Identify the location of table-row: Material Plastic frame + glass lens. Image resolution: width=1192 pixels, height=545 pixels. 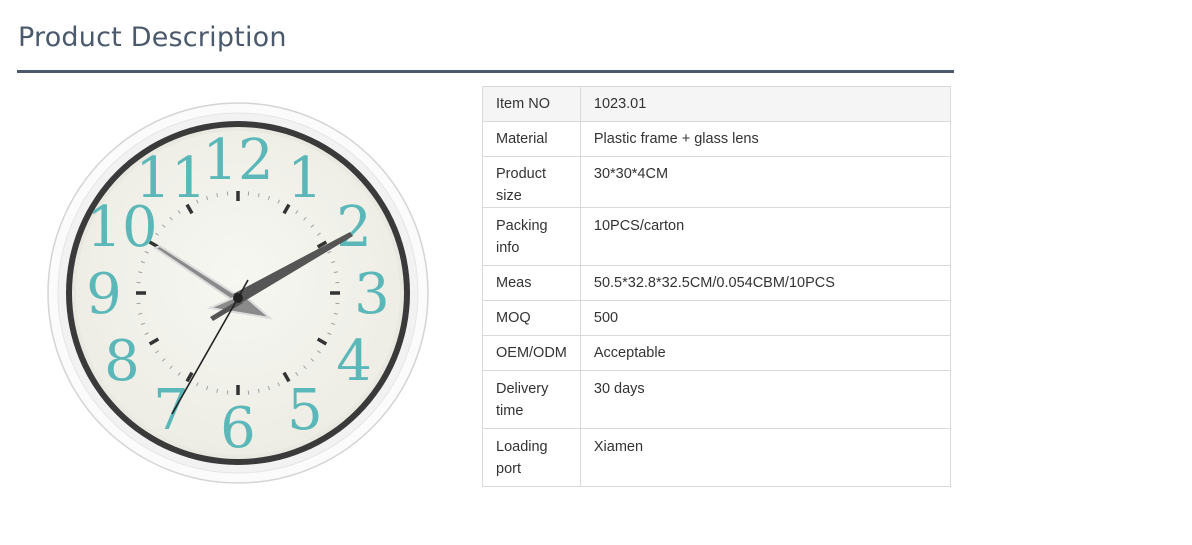
(717, 139).